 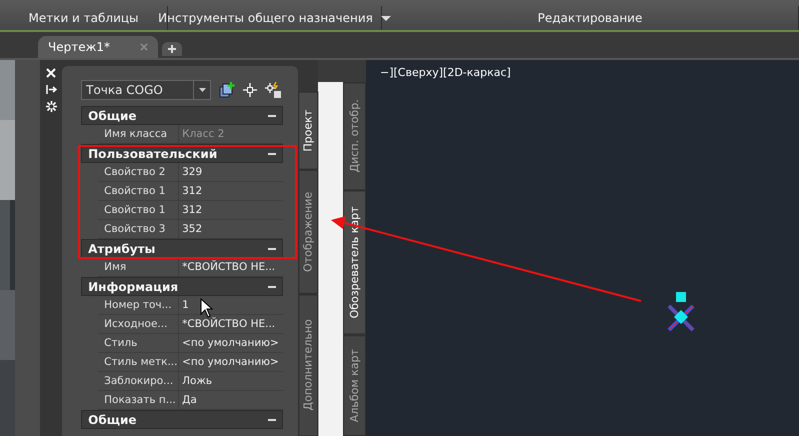 What do you see at coordinates (231, 172) in the screenshot?
I see `property-value: 329` at bounding box center [231, 172].